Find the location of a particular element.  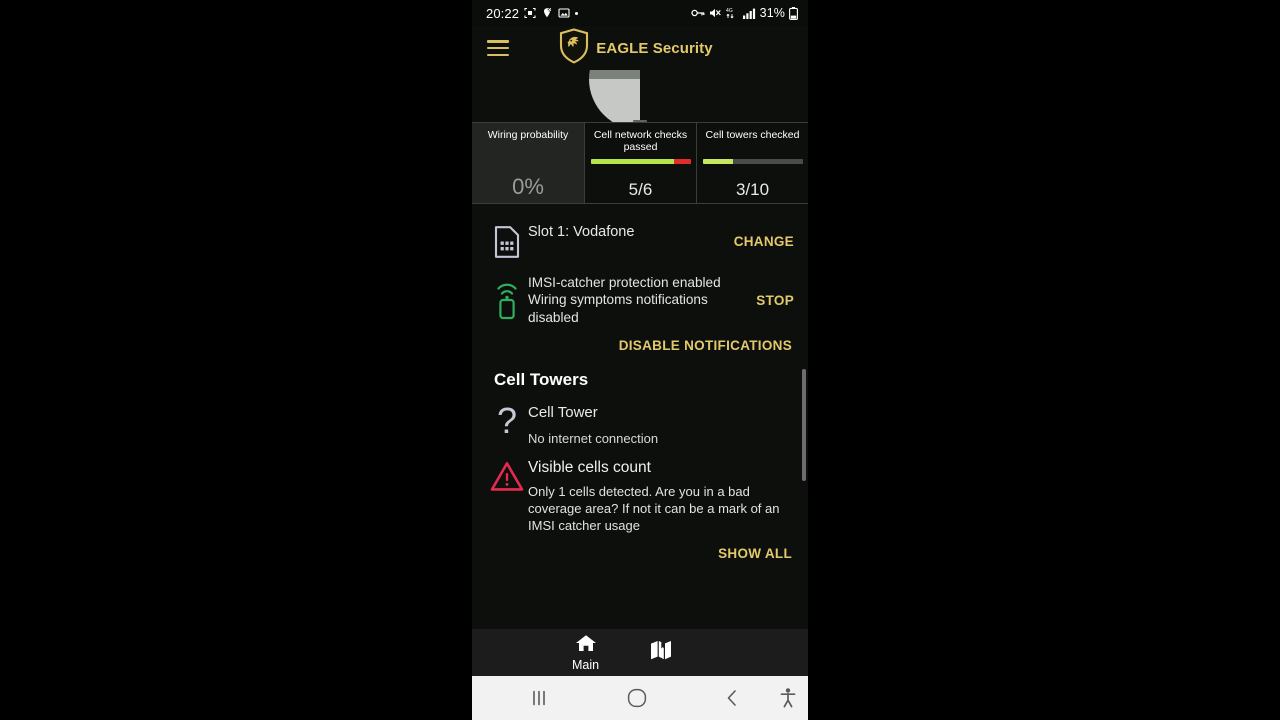

stat-card-cell-towers-checked: Cell towers checked 3/10 is located at coordinates (752, 163).